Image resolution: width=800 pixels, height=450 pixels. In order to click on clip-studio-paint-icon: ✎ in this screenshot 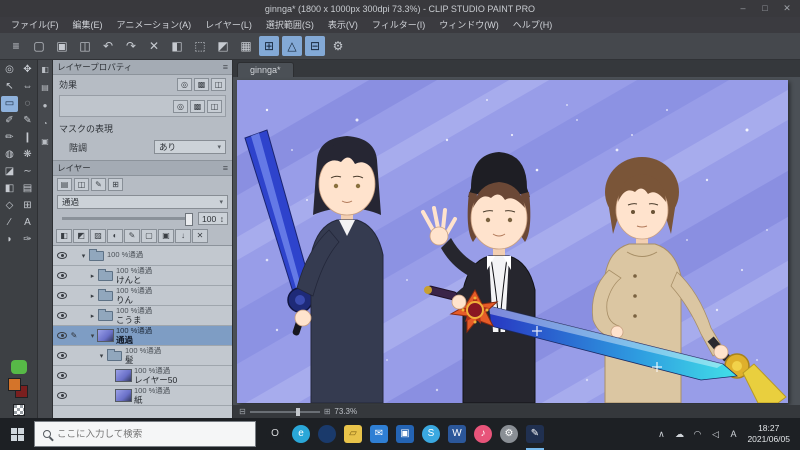, I will do `click(535, 434)`.